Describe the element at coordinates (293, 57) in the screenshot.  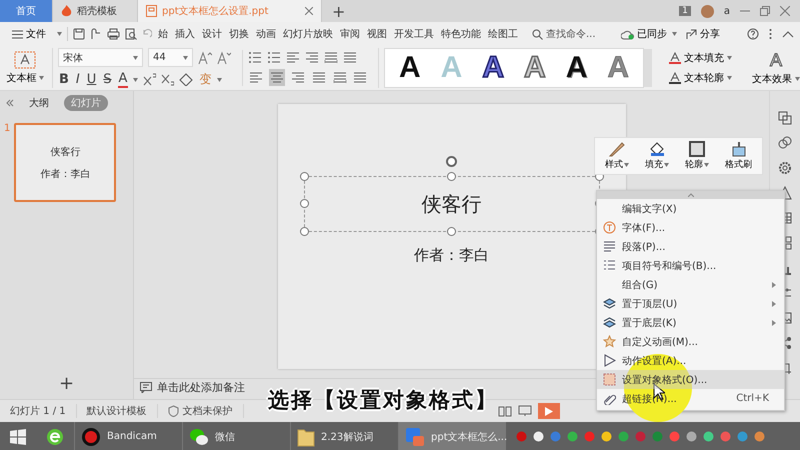
I see `decrease-indent-icon` at that location.